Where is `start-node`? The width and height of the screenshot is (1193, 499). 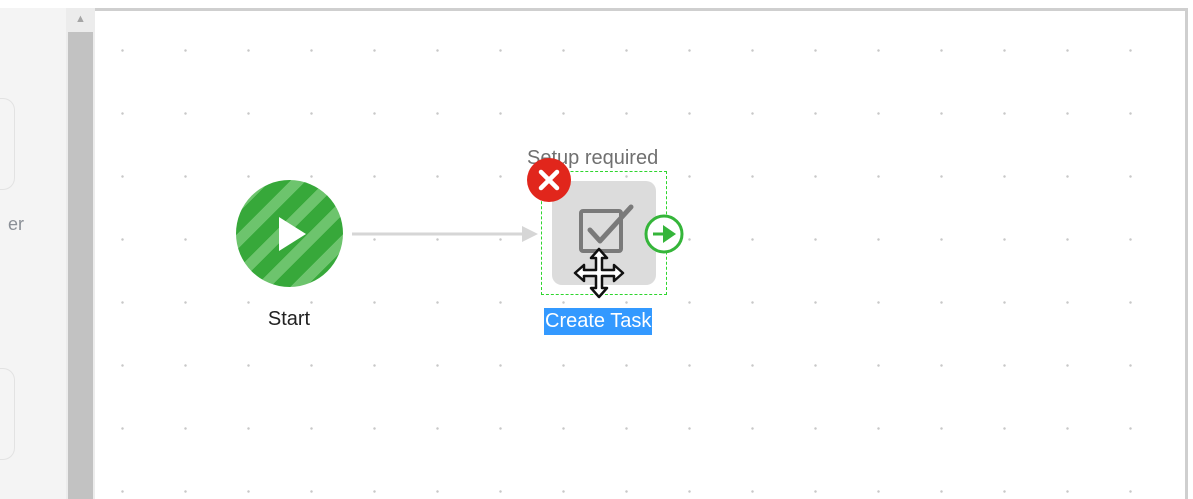 start-node is located at coordinates (289, 233).